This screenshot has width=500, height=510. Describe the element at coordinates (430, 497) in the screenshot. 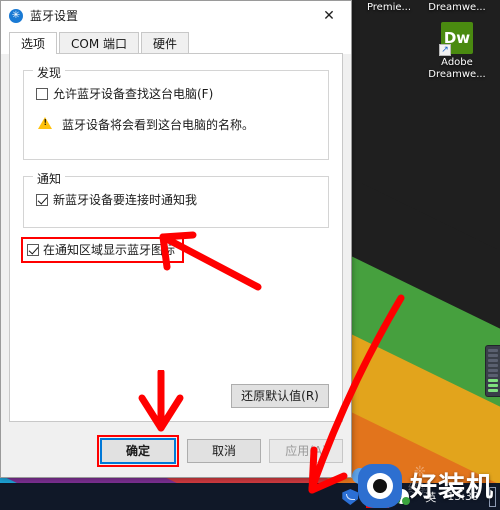

I see `tray-ime-indicator: 英` at that location.